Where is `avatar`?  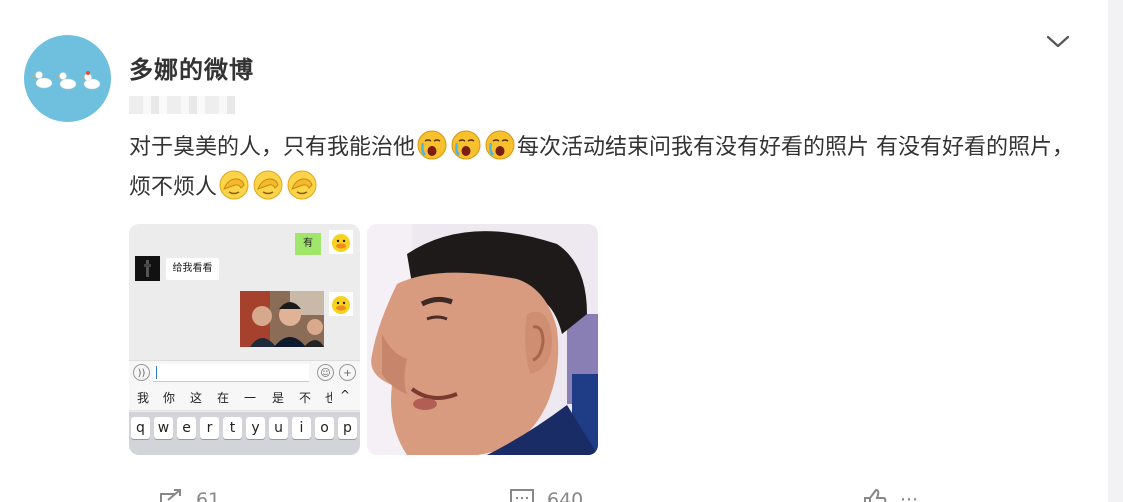 avatar is located at coordinates (67, 78).